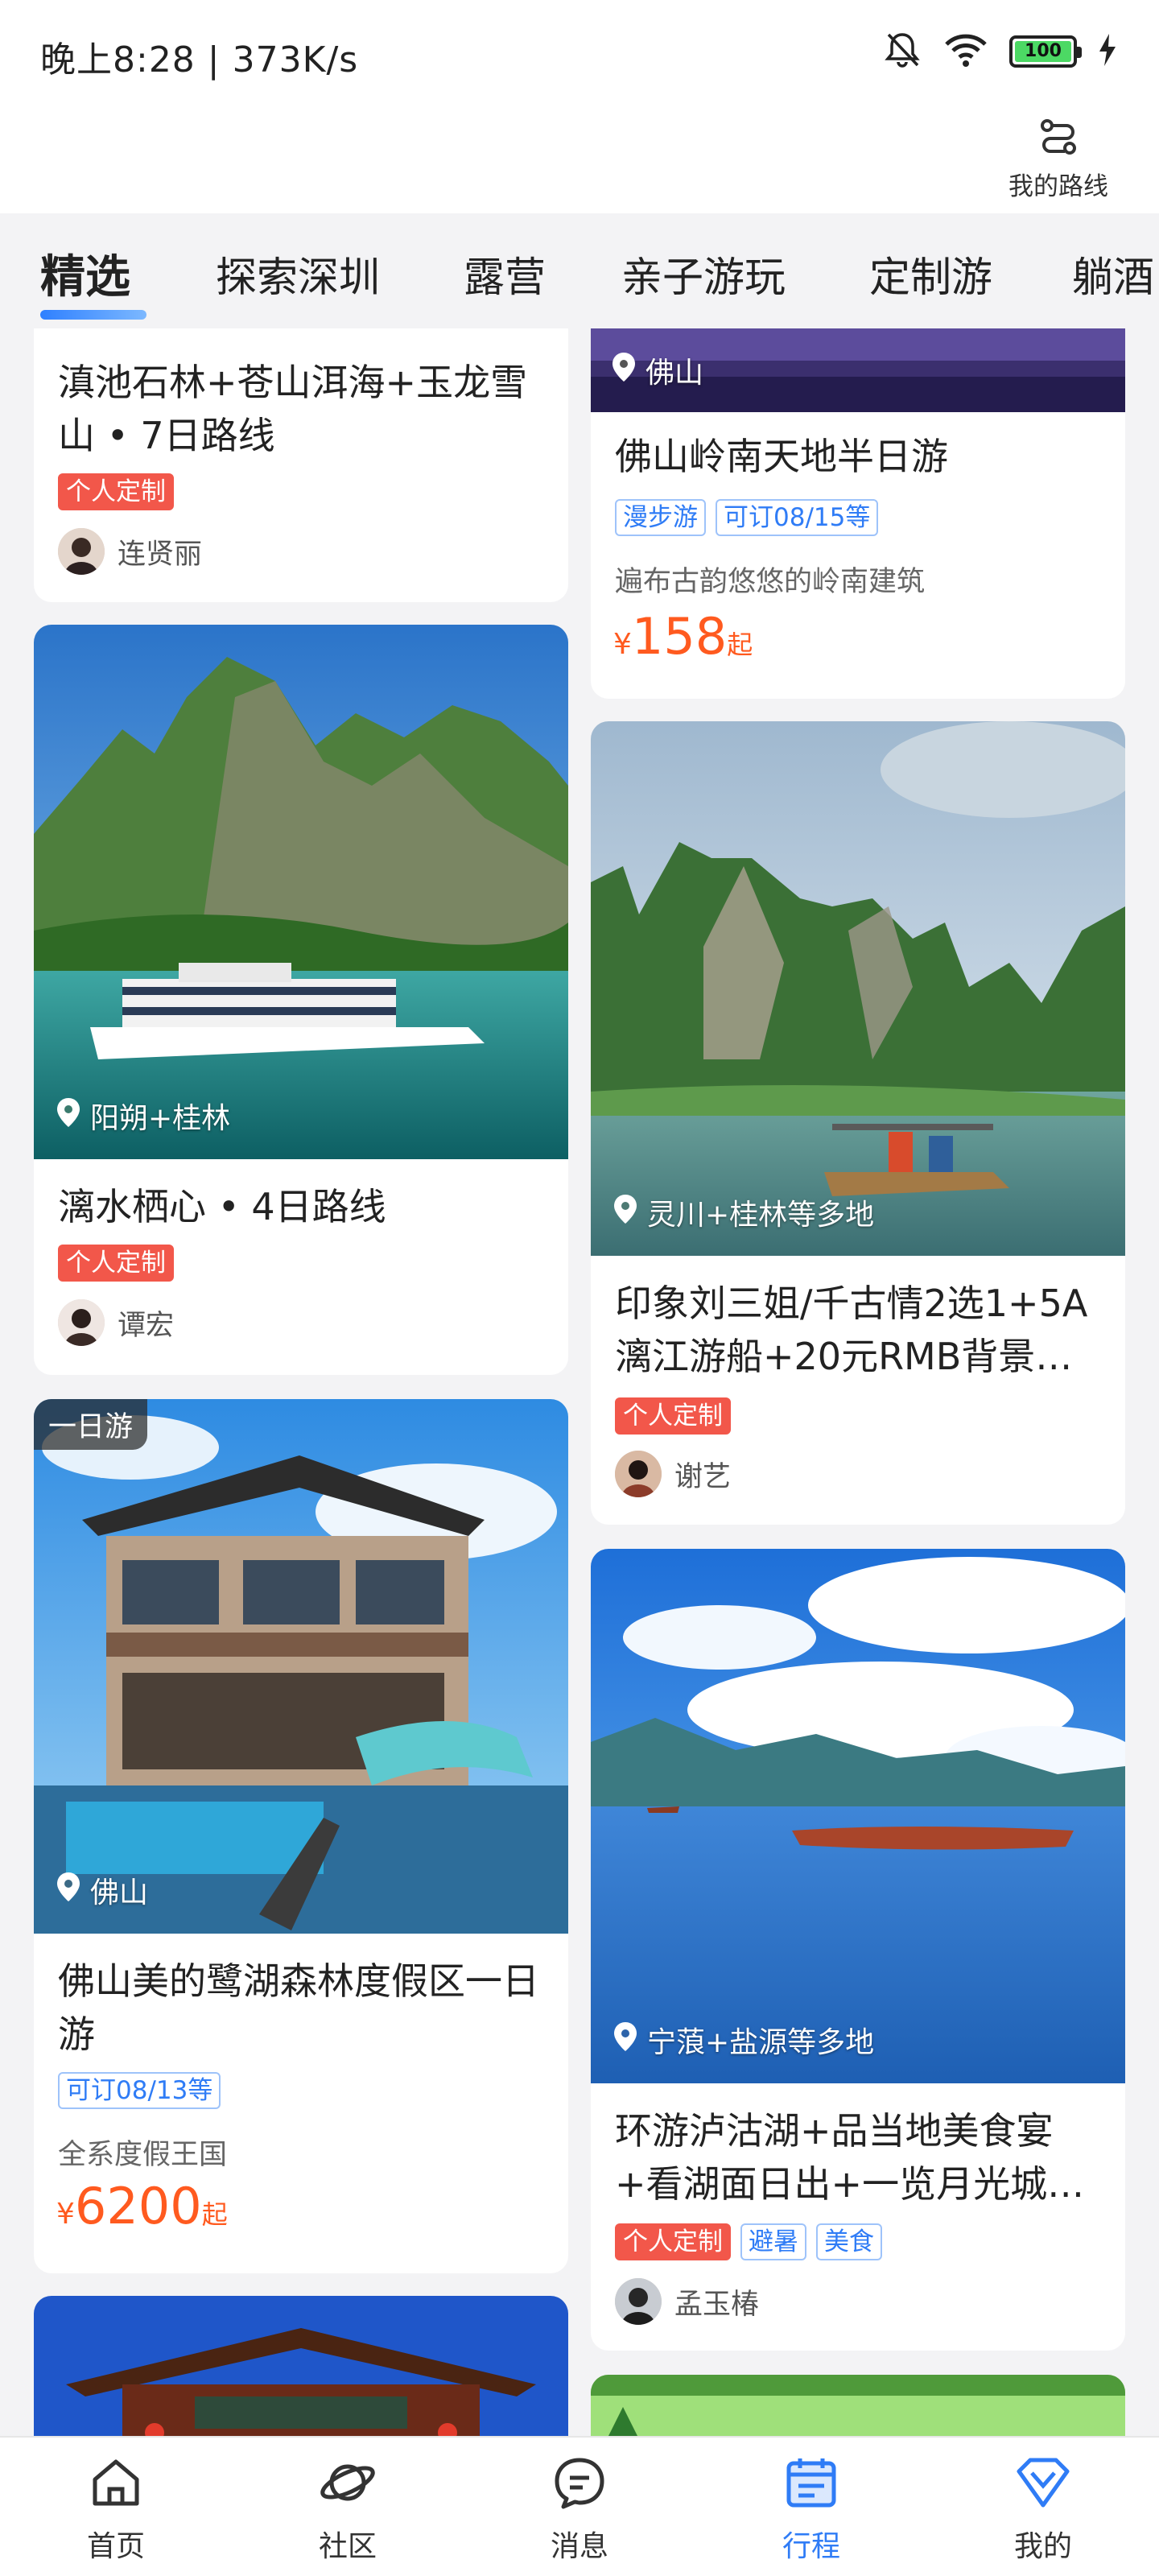 The width and height of the screenshot is (1159, 2576). Describe the element at coordinates (781, 456) in the screenshot. I see `card-title: 佛山岭南天地半日游` at that location.